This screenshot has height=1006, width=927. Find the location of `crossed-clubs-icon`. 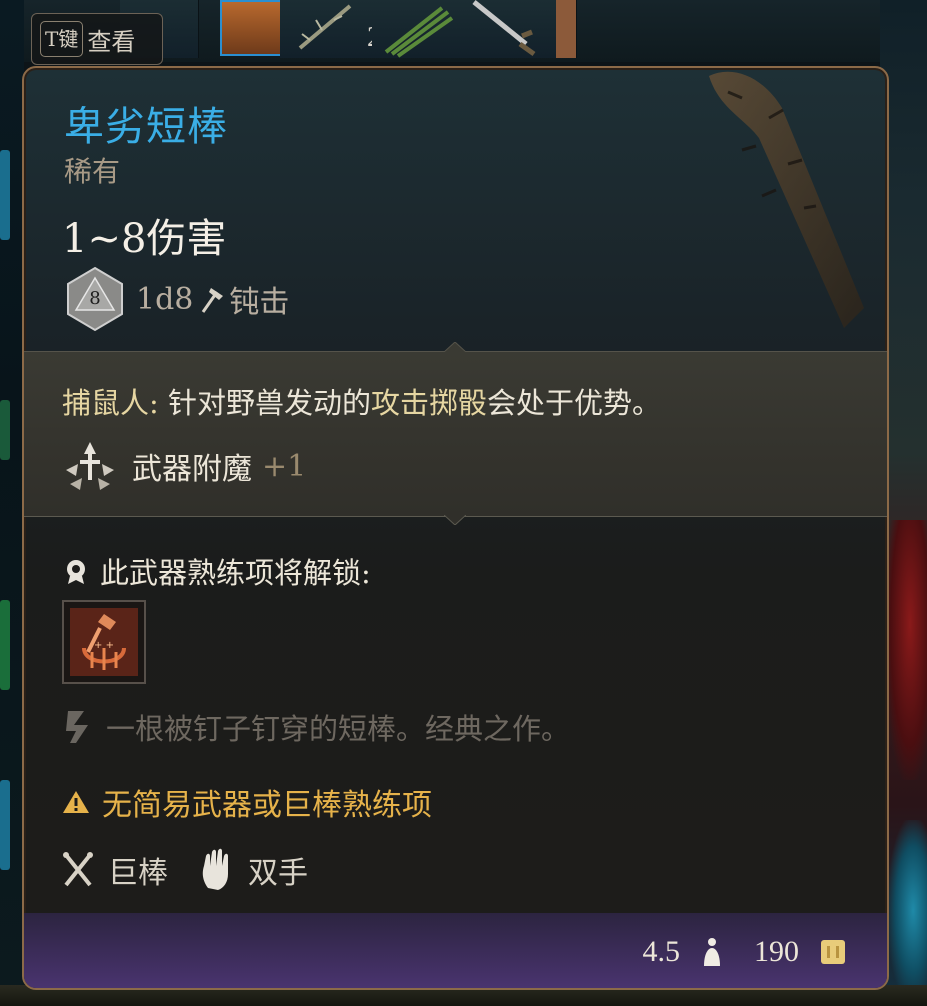

crossed-clubs-icon is located at coordinates (78, 869).